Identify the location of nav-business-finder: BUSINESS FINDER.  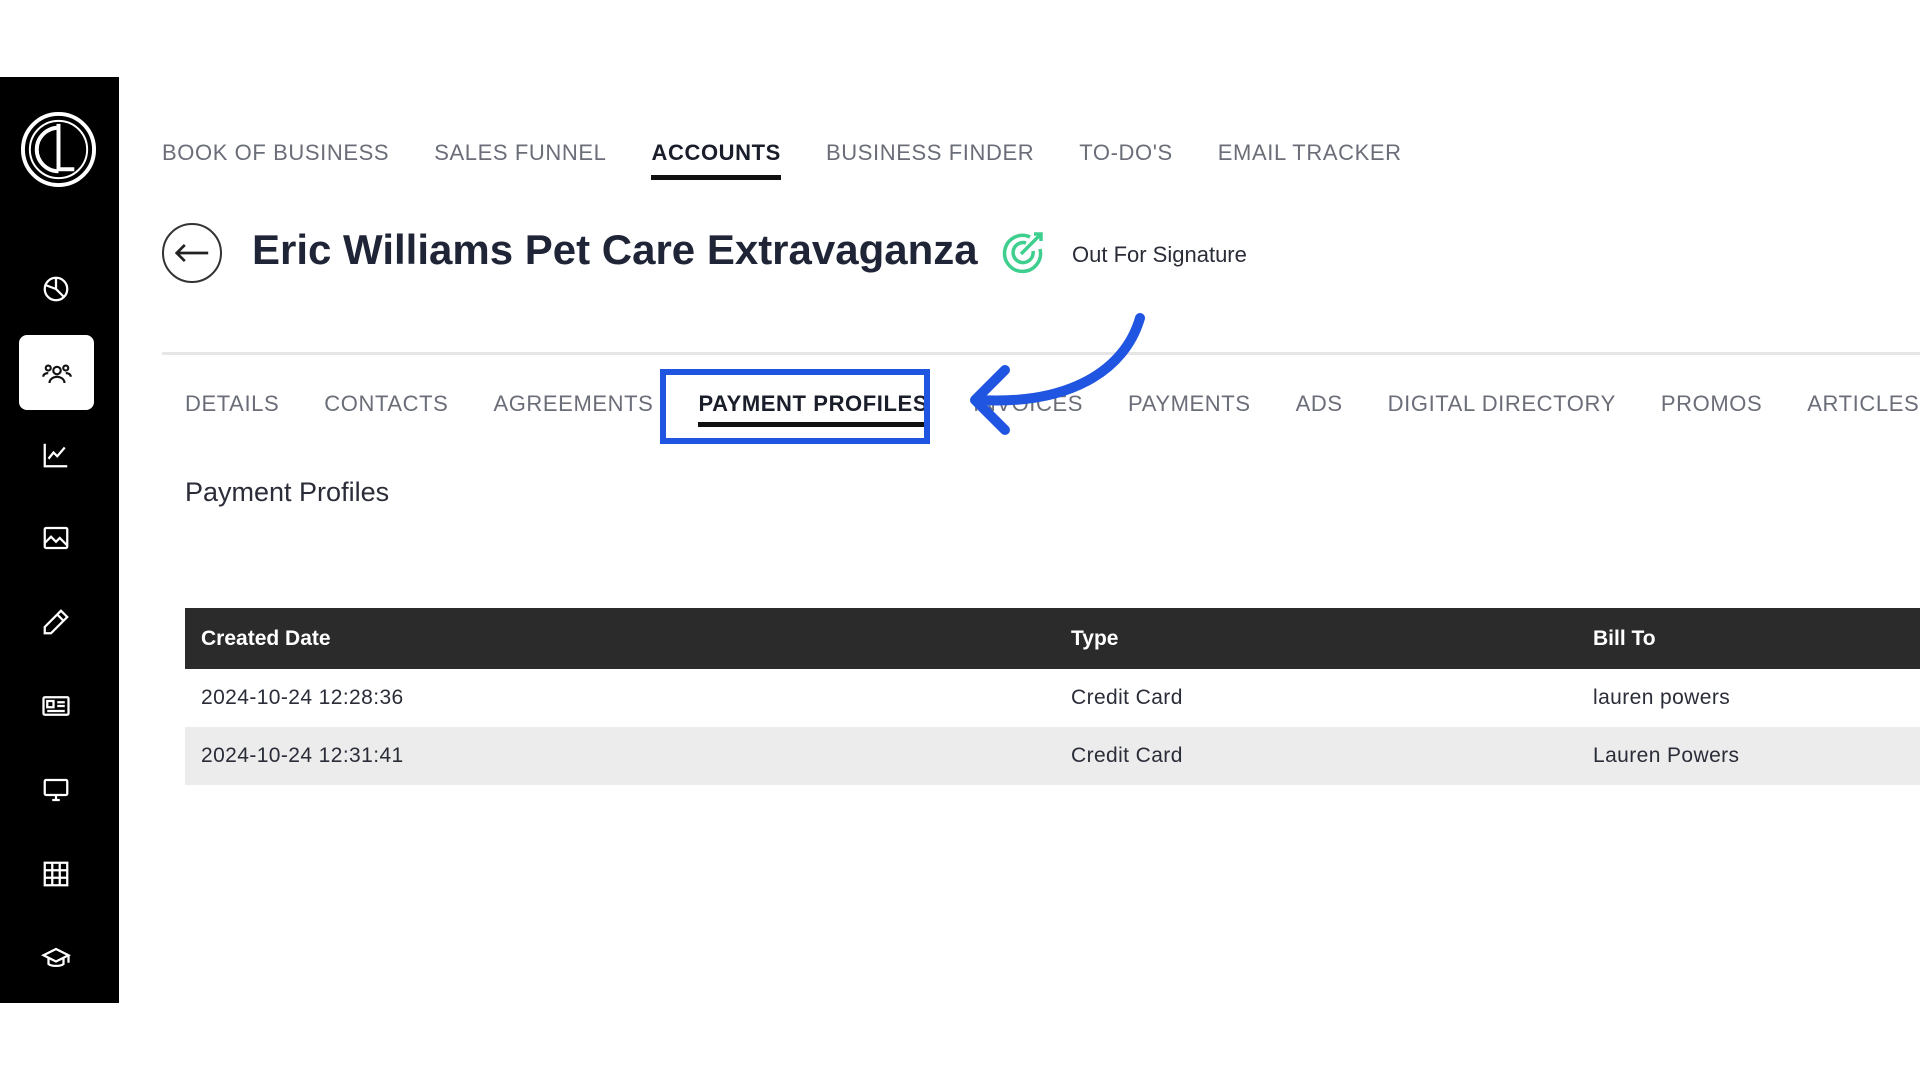
(930, 160).